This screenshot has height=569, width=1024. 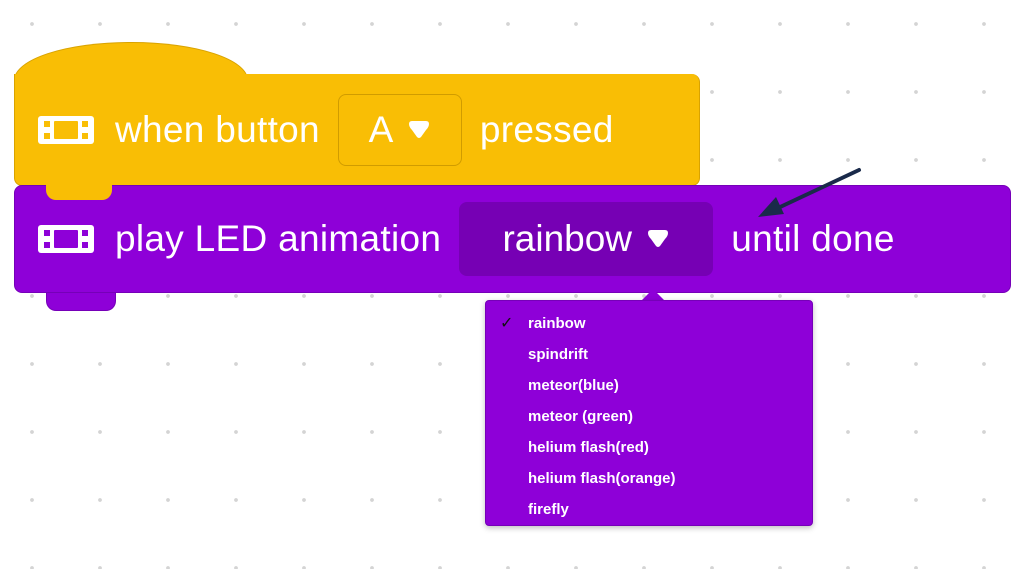 What do you see at coordinates (649, 354) in the screenshot?
I see `menu-item-spindrift: spindrift` at bounding box center [649, 354].